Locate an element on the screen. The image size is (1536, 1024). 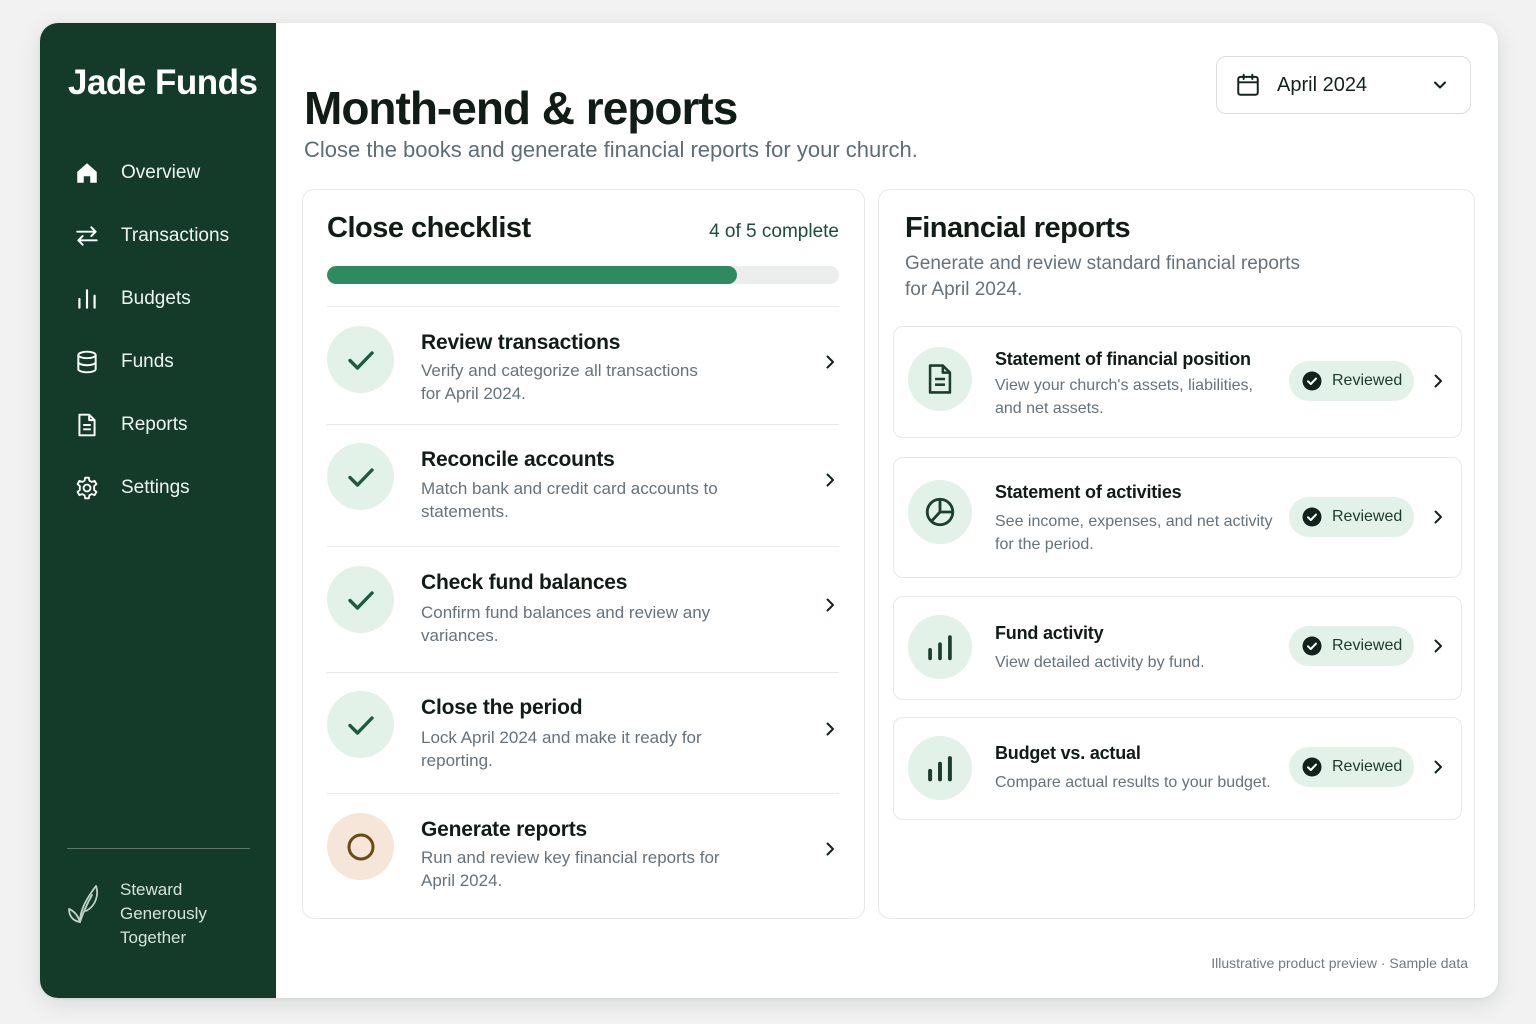
sidebar-item-label: Transactions is located at coordinates (175, 235).